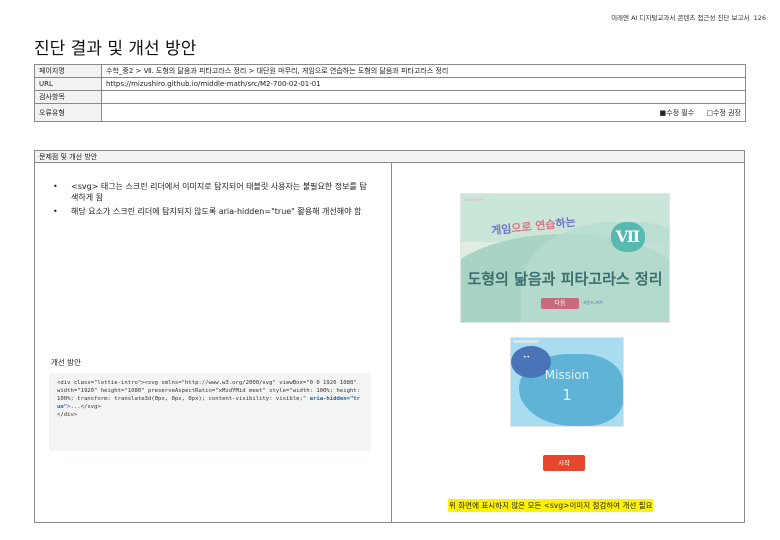 This screenshot has height=540, width=780. What do you see at coordinates (523, 227) in the screenshot?
I see `game-title-part: 으로` at bounding box center [523, 227].